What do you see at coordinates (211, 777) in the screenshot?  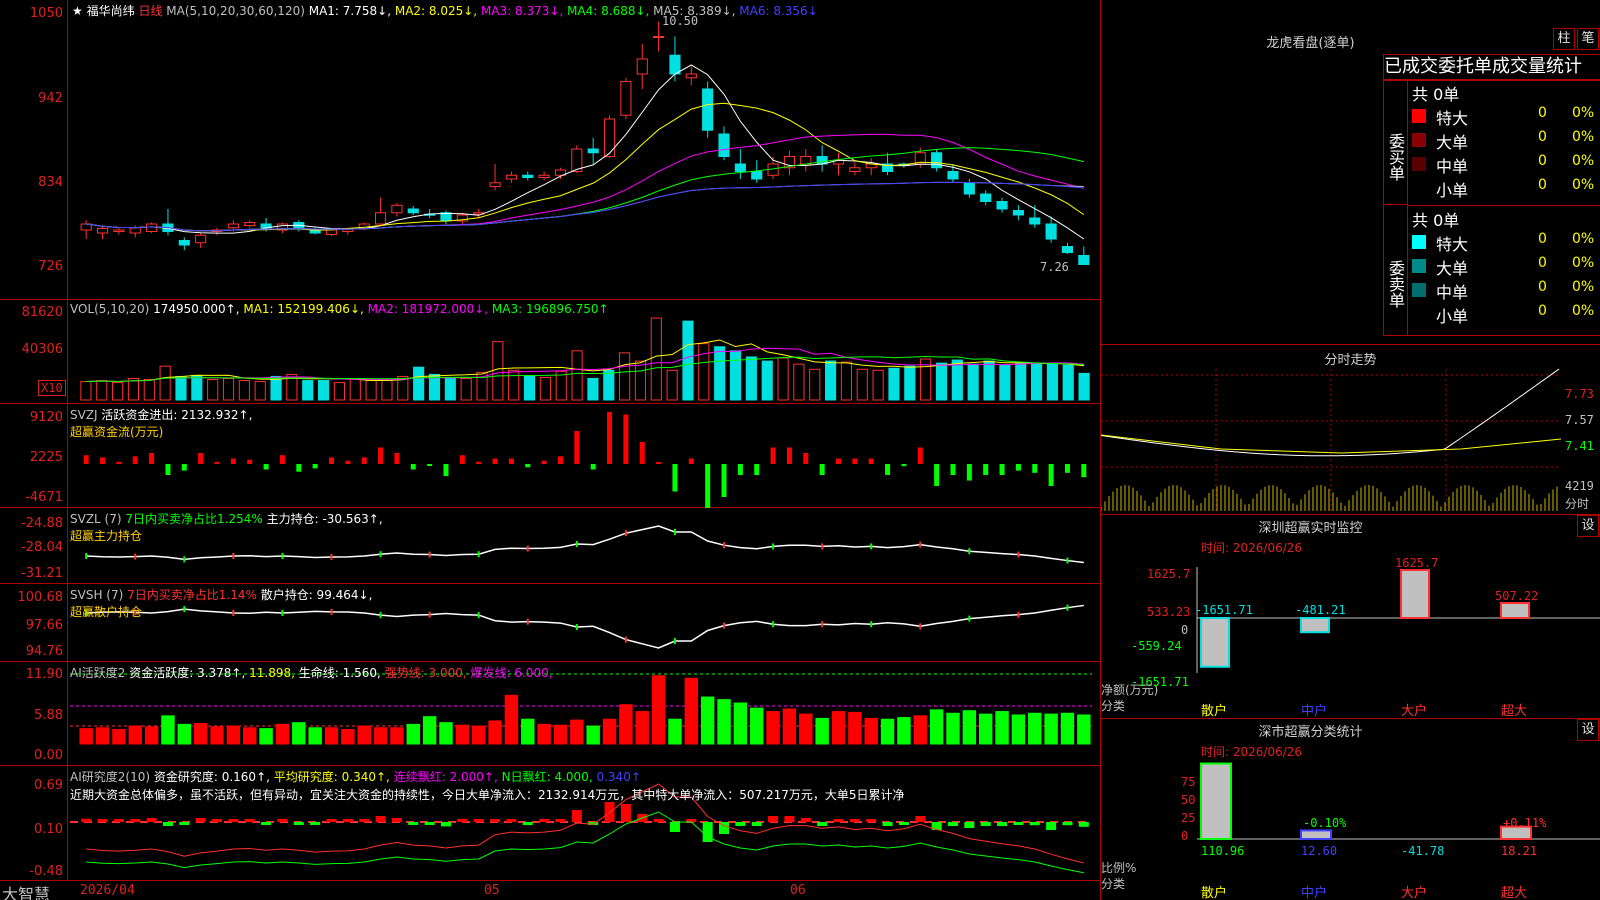 I see `ai2-research: 资金研究度: 0.160↑,` at bounding box center [211, 777].